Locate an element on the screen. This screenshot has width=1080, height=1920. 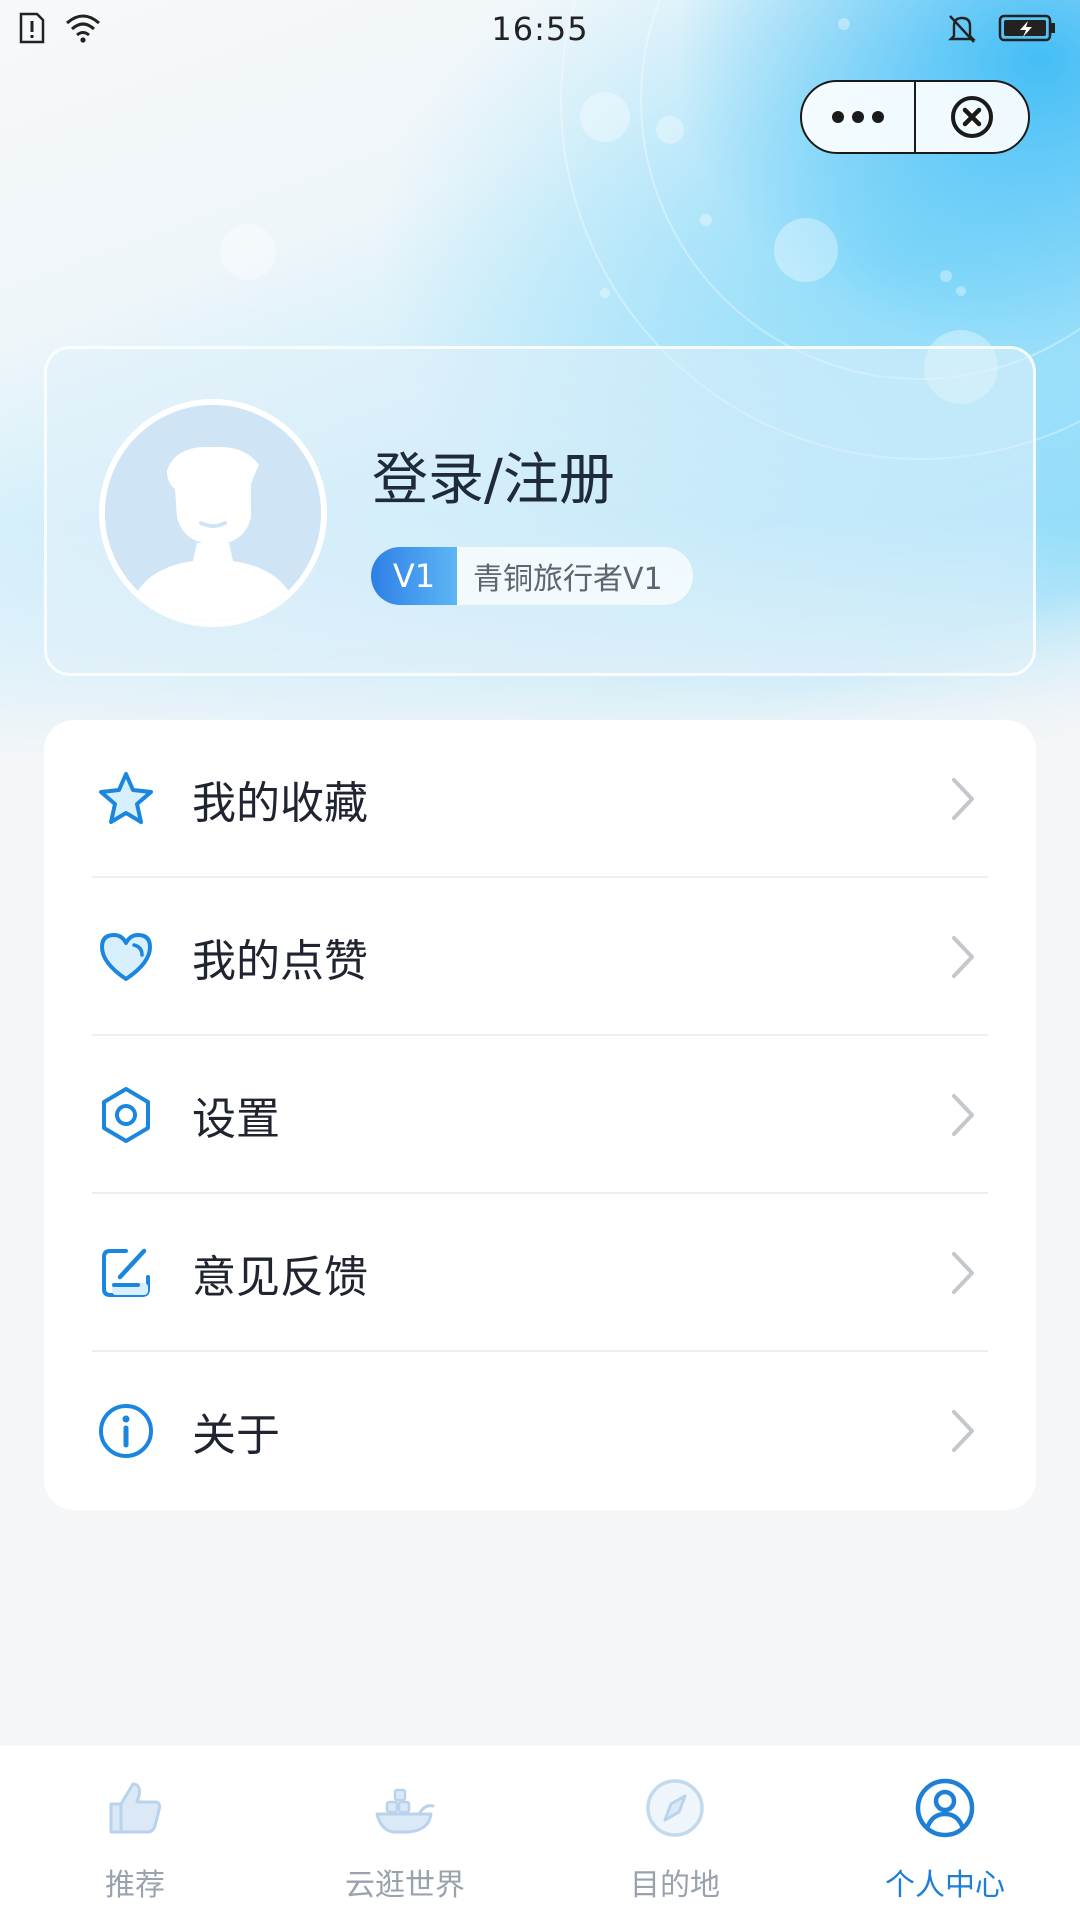
menu-item-favorites: 我的收藏 is located at coordinates (540, 799).